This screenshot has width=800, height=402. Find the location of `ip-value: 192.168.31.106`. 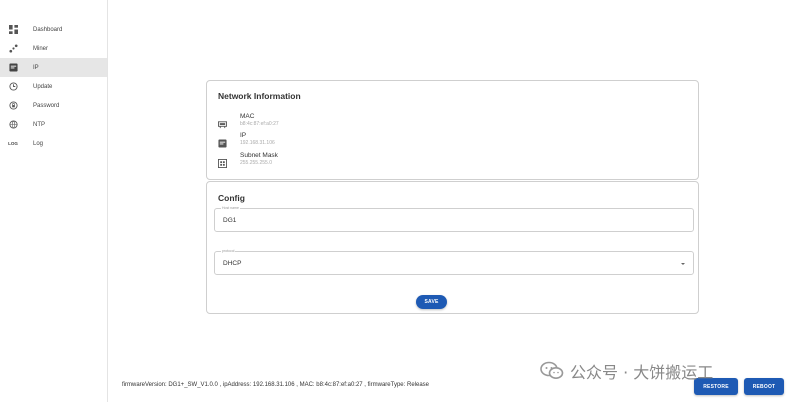

ip-value: 192.168.31.106 is located at coordinates (257, 143).